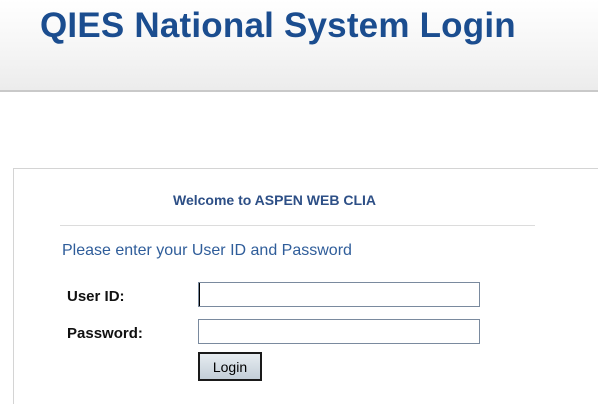 This screenshot has width=598, height=404. What do you see at coordinates (207, 250) in the screenshot?
I see `login-prompt: Please enter your User ID and Password` at bounding box center [207, 250].